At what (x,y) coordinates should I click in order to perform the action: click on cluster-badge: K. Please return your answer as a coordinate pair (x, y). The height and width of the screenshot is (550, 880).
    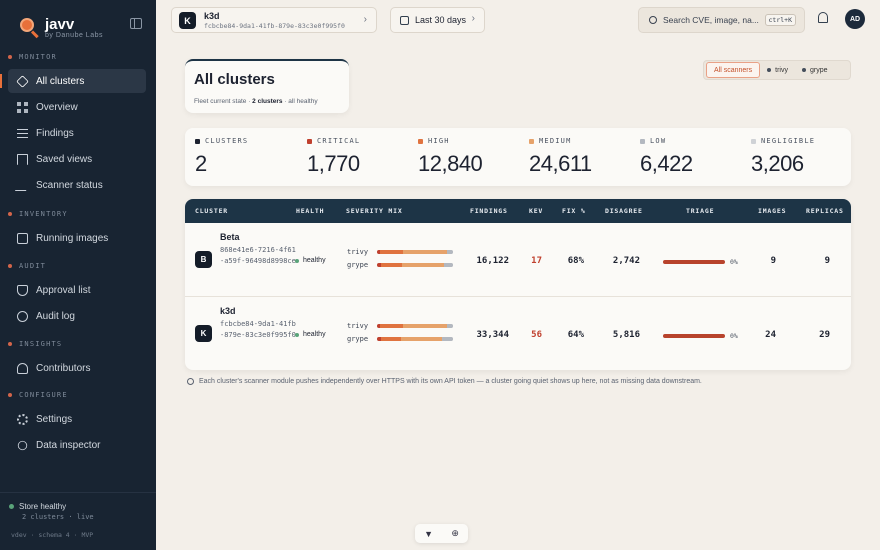
    Looking at the image, I should click on (187, 20).